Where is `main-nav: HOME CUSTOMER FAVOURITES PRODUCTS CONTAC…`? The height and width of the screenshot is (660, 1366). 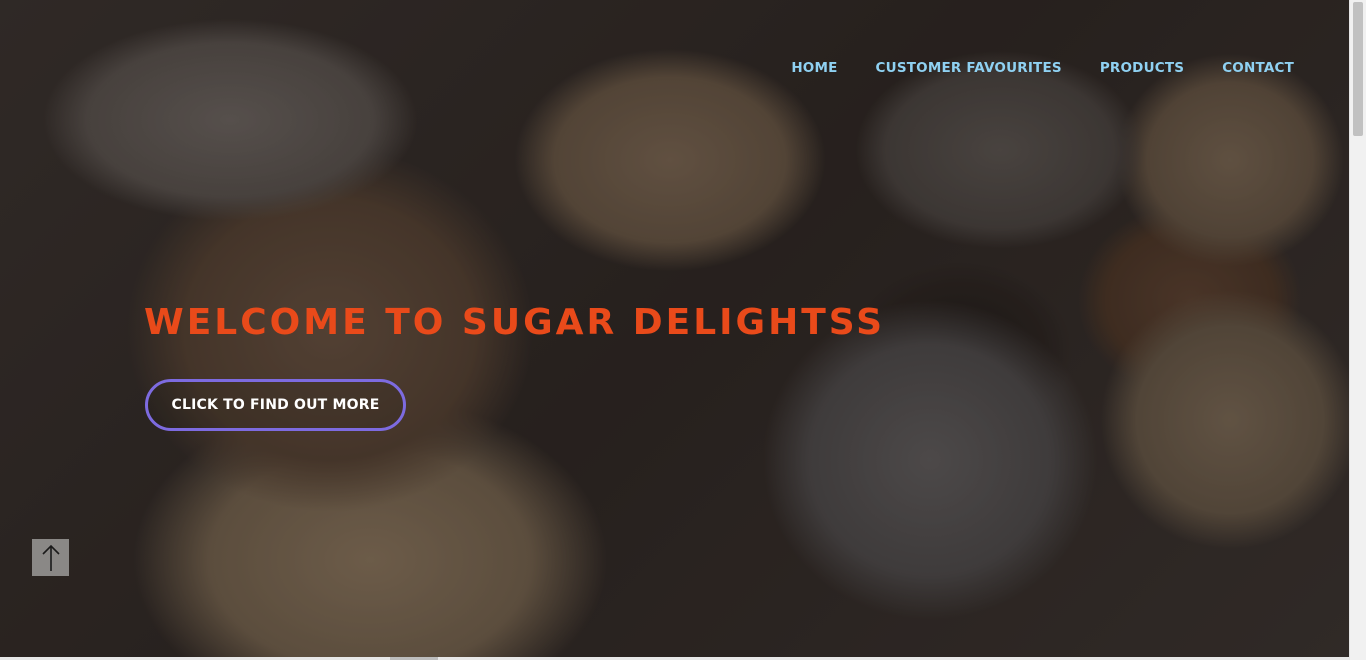
main-nav: HOME CUSTOMER FAVOURITES PRODUCTS CONTAC… is located at coordinates (1042, 68).